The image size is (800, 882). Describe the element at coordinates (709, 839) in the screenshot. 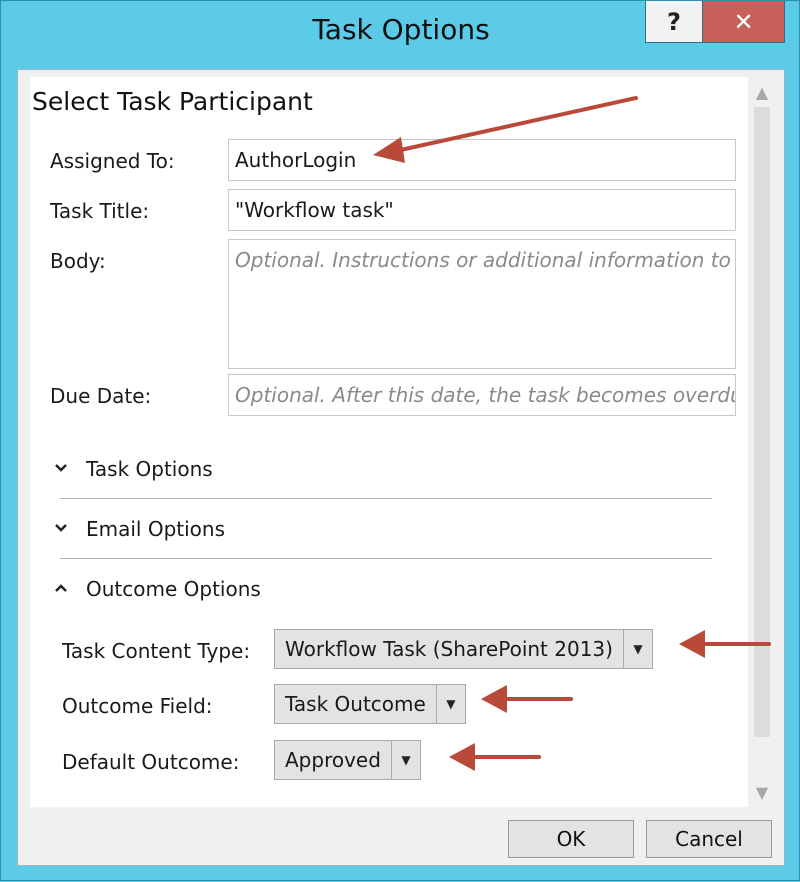

I see `cancel-button: Cancel` at that location.